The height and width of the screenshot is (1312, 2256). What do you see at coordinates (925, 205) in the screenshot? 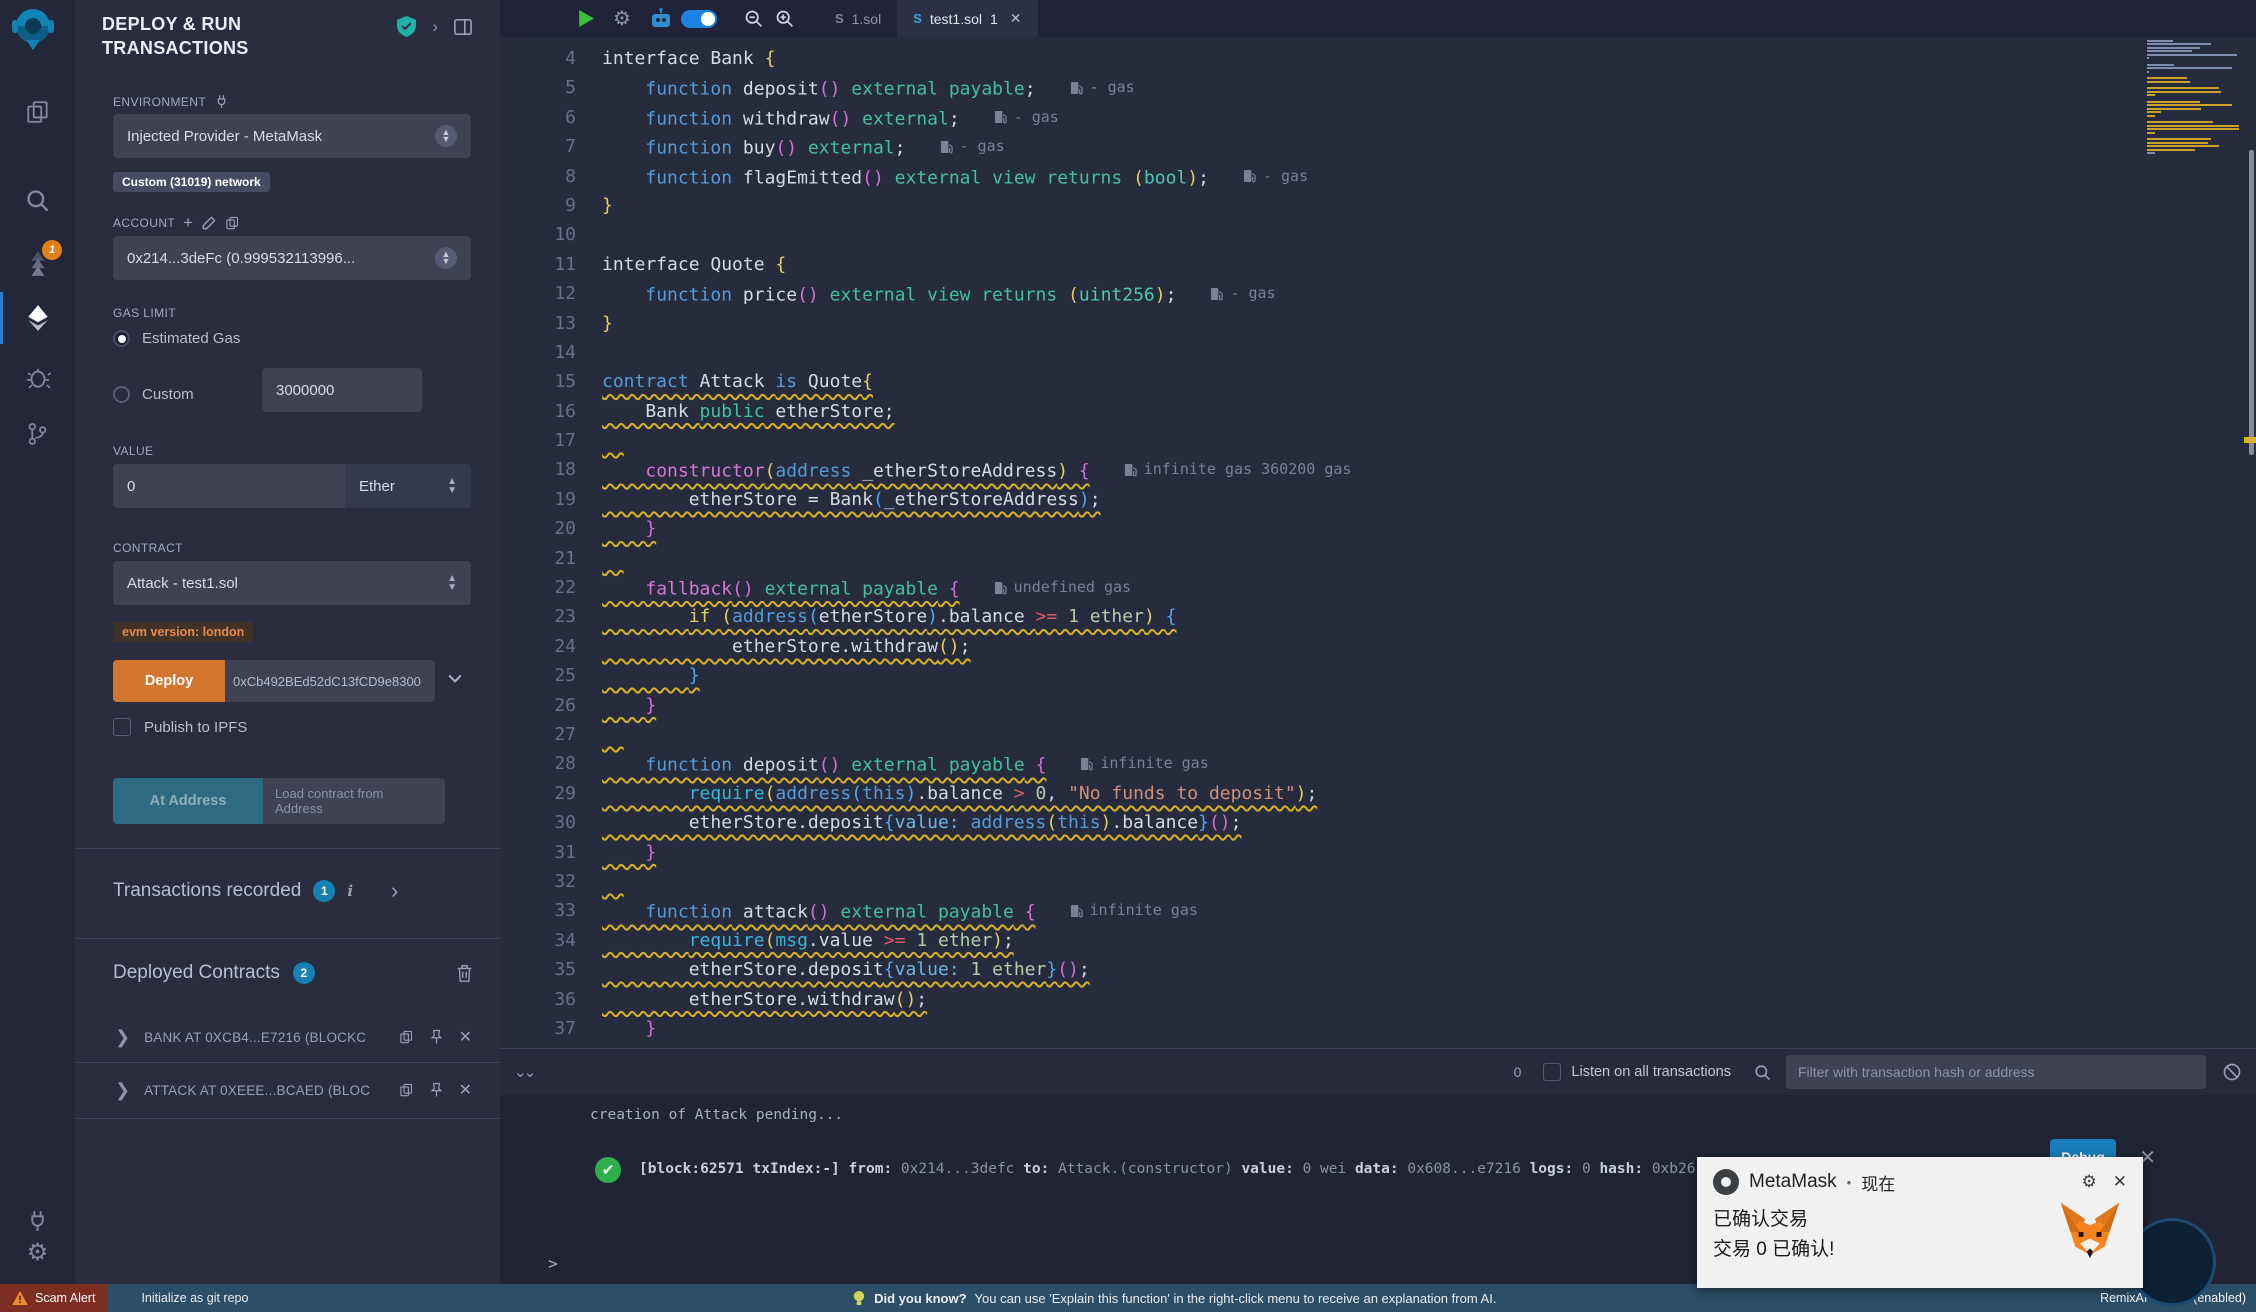
I see `code-line: 9}` at bounding box center [925, 205].